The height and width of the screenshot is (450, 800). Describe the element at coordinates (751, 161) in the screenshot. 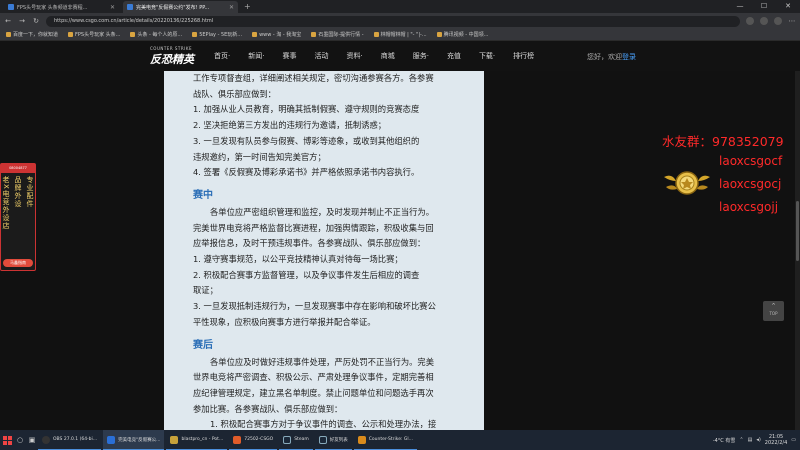

I see `stream-id-overlay: laoxcsgocf` at that location.